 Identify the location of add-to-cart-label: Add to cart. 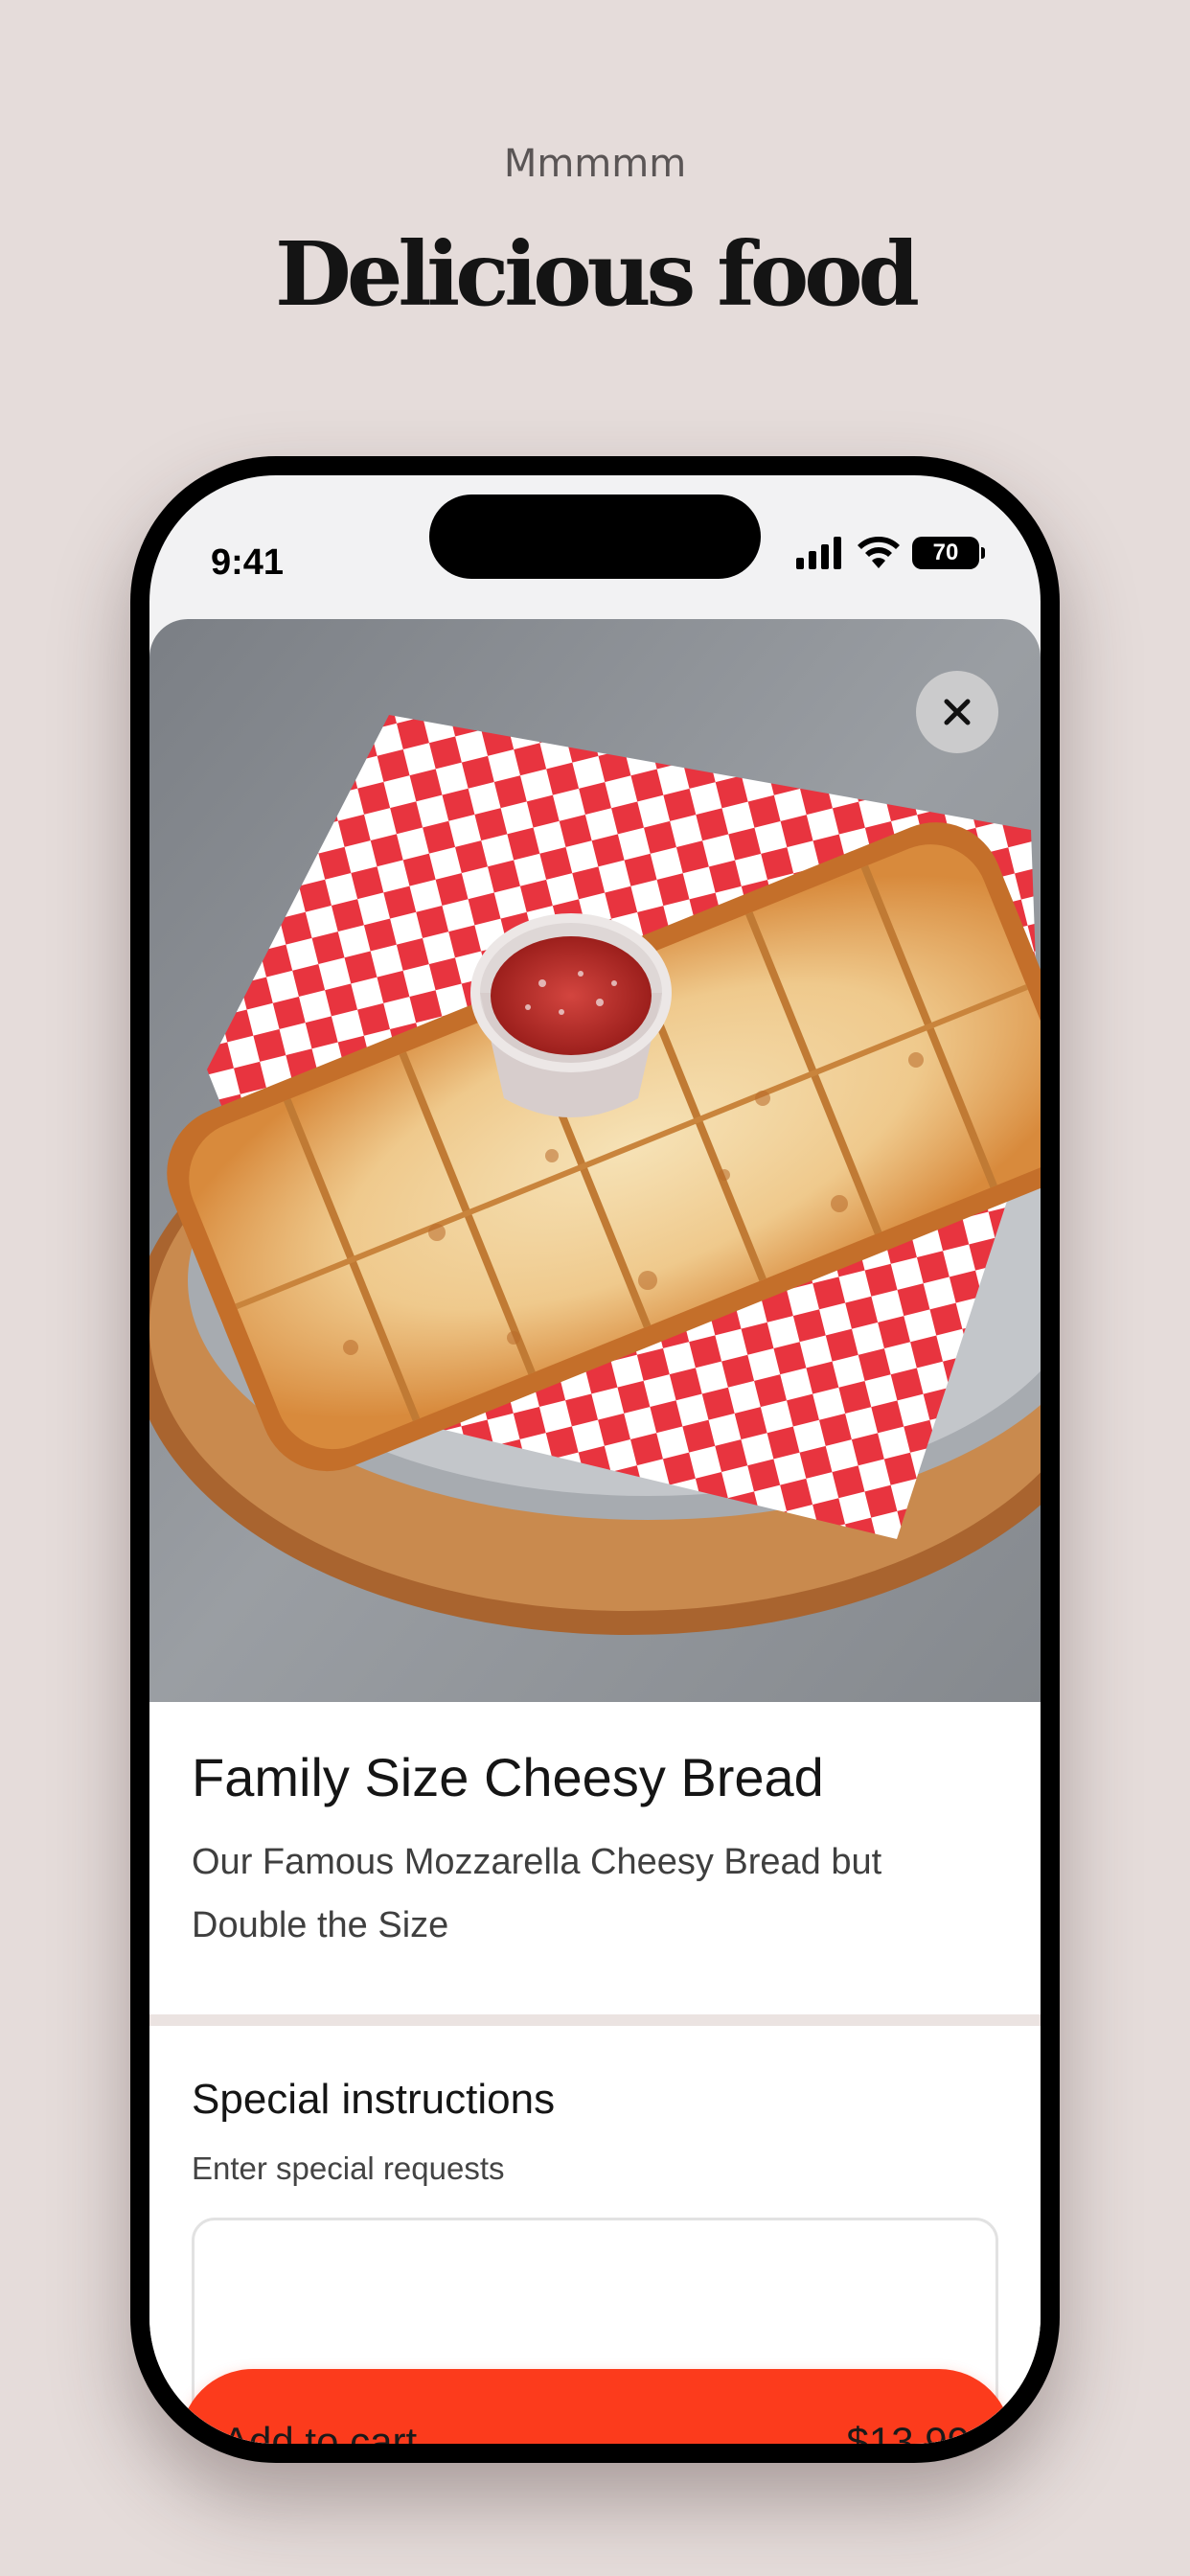
(320, 2431).